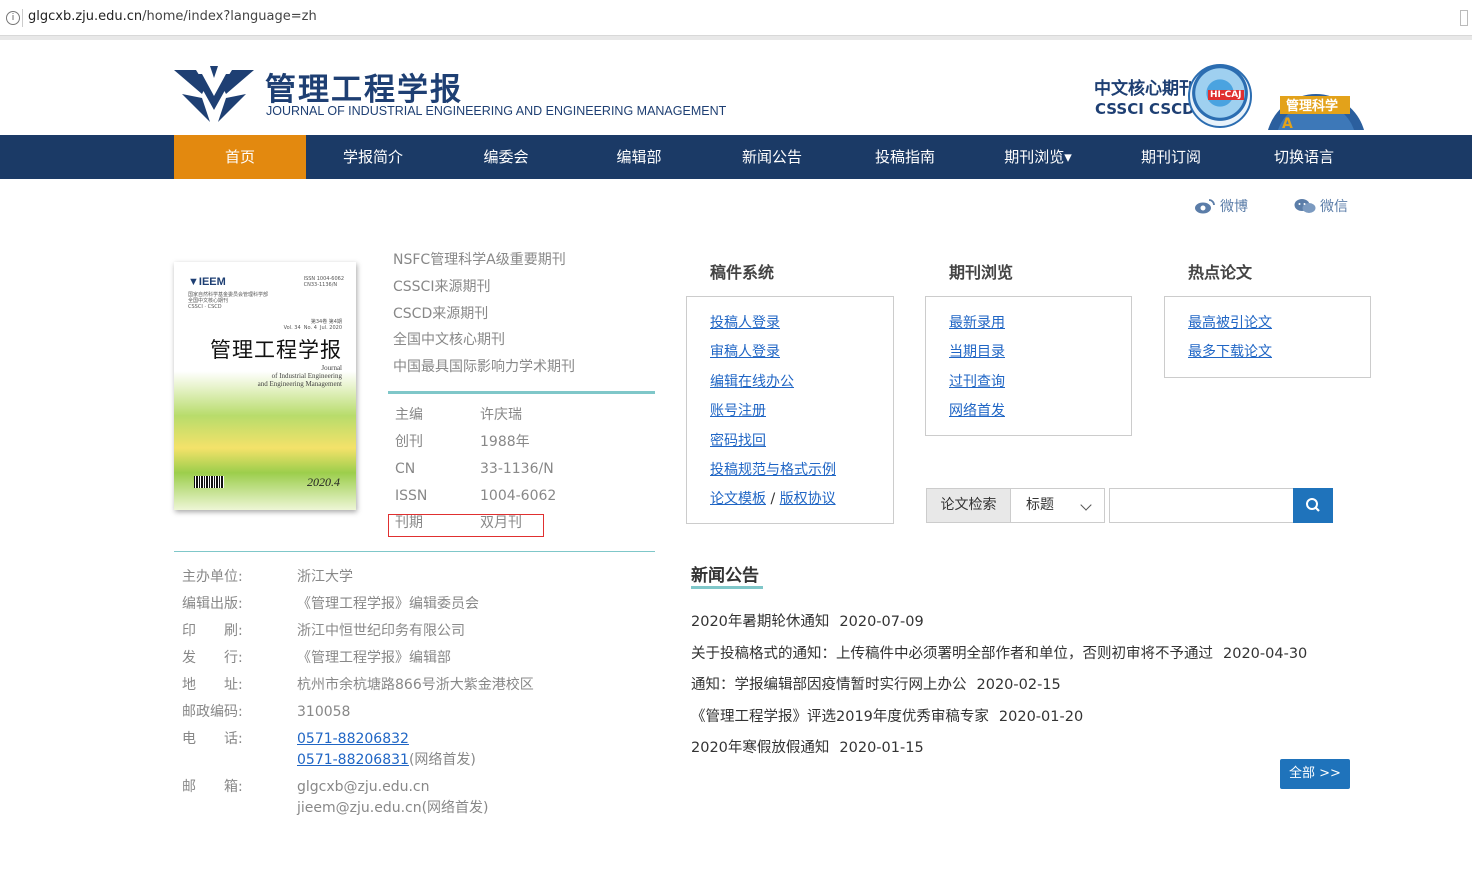  I want to click on search-input, so click(1201, 505).